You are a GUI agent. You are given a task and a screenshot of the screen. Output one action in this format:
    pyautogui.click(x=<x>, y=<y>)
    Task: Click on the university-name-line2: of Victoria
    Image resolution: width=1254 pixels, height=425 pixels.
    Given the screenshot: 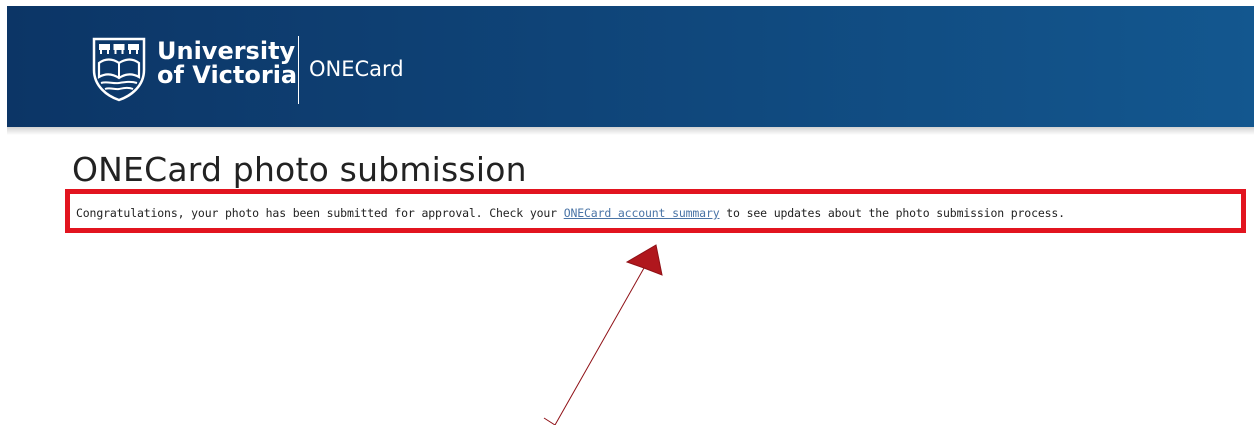 What is the action you would take?
    pyautogui.click(x=227, y=75)
    